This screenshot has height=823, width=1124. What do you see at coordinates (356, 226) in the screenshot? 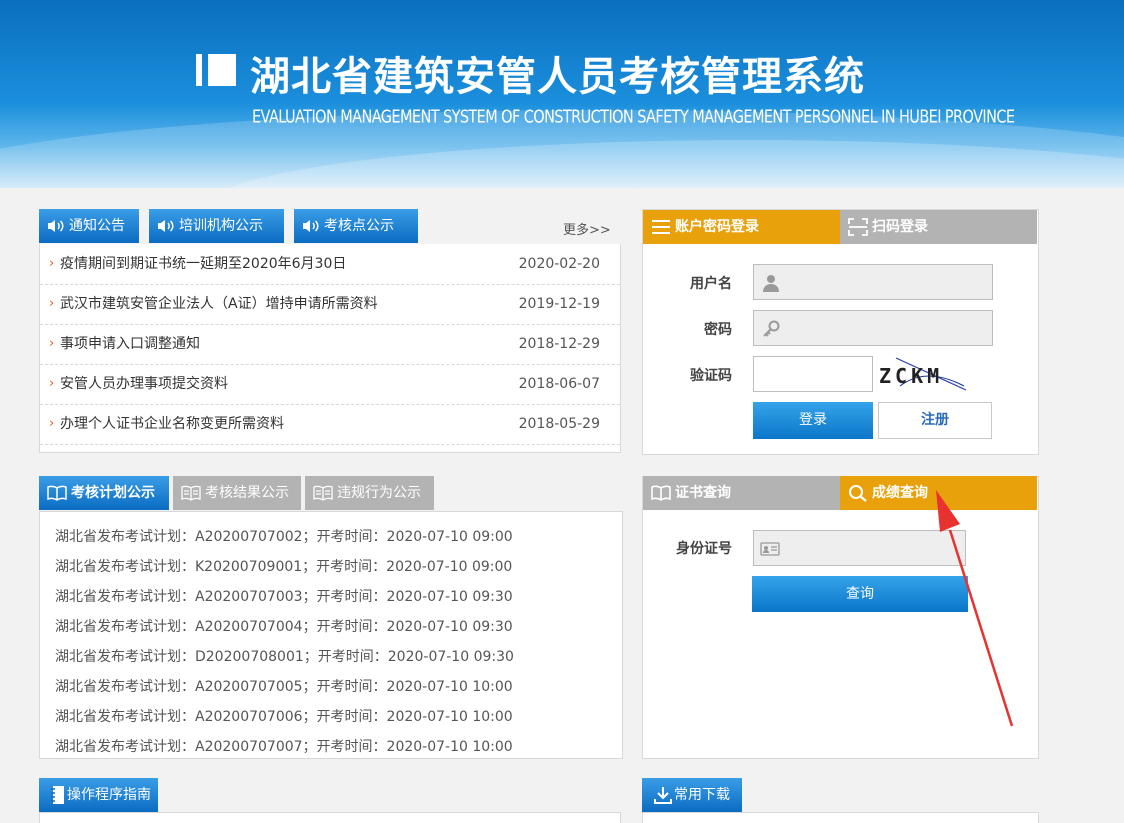
I see `tab-exam-sites: 考核点公示` at bounding box center [356, 226].